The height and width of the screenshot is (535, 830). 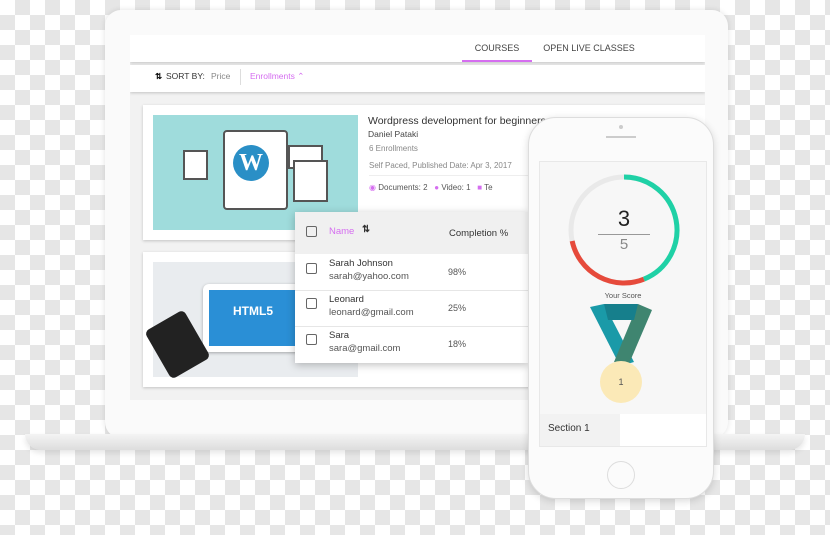 I want to click on section-tab: Section 1, so click(x=580, y=430).